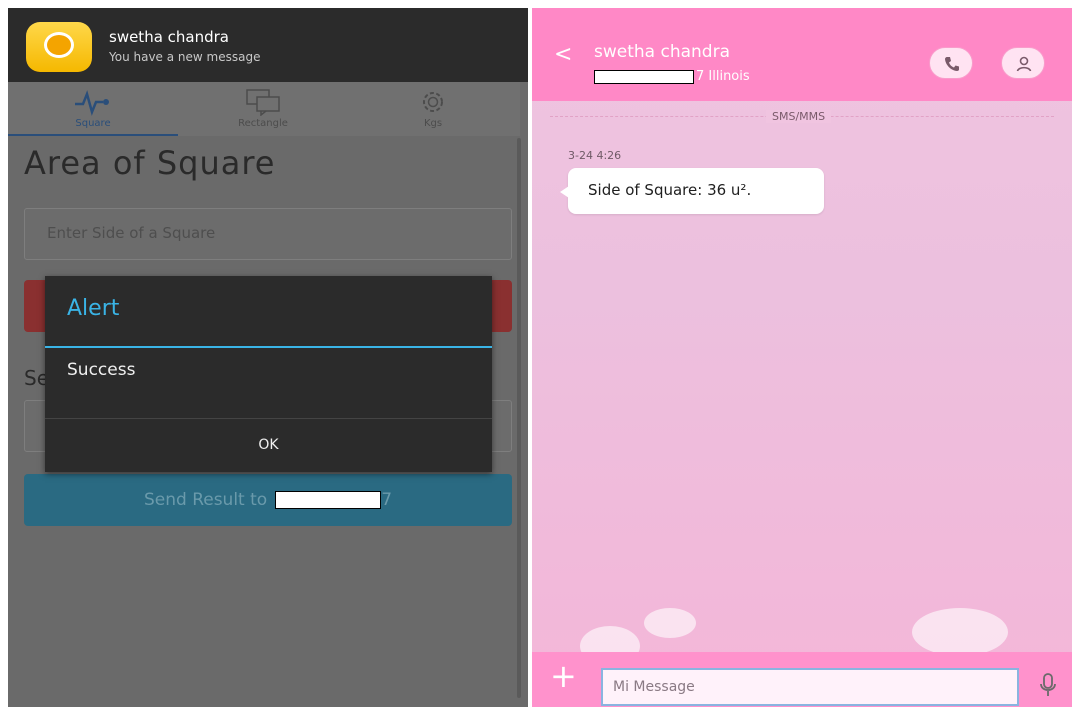 This screenshot has height=707, width=1079. I want to click on side-input: Enter Side of a Square, so click(268, 234).